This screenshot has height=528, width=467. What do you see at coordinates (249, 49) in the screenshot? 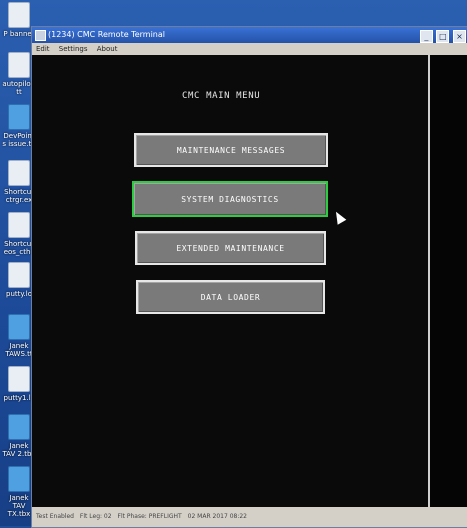
I see `menu-bar: Edit Settings About` at bounding box center [249, 49].